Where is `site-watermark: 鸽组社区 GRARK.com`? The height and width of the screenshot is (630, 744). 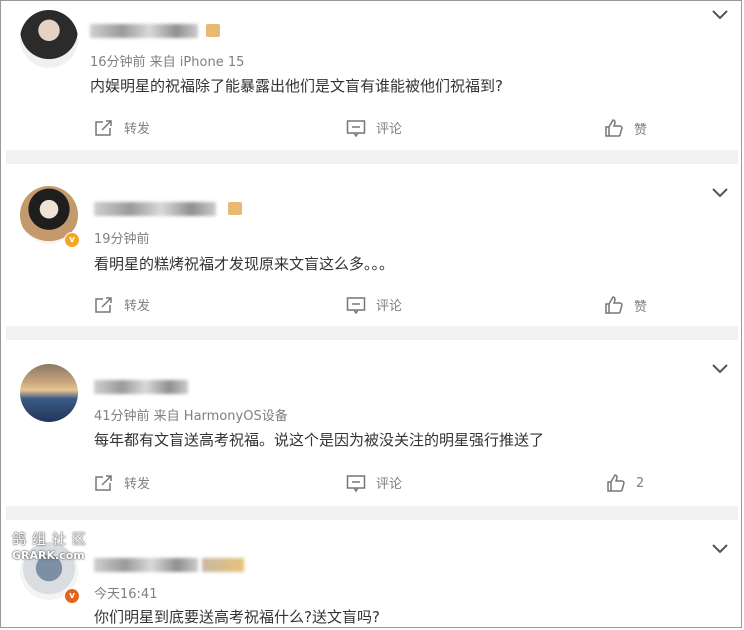 site-watermark: 鸽组社区 GRARK.com is located at coordinates (52, 548).